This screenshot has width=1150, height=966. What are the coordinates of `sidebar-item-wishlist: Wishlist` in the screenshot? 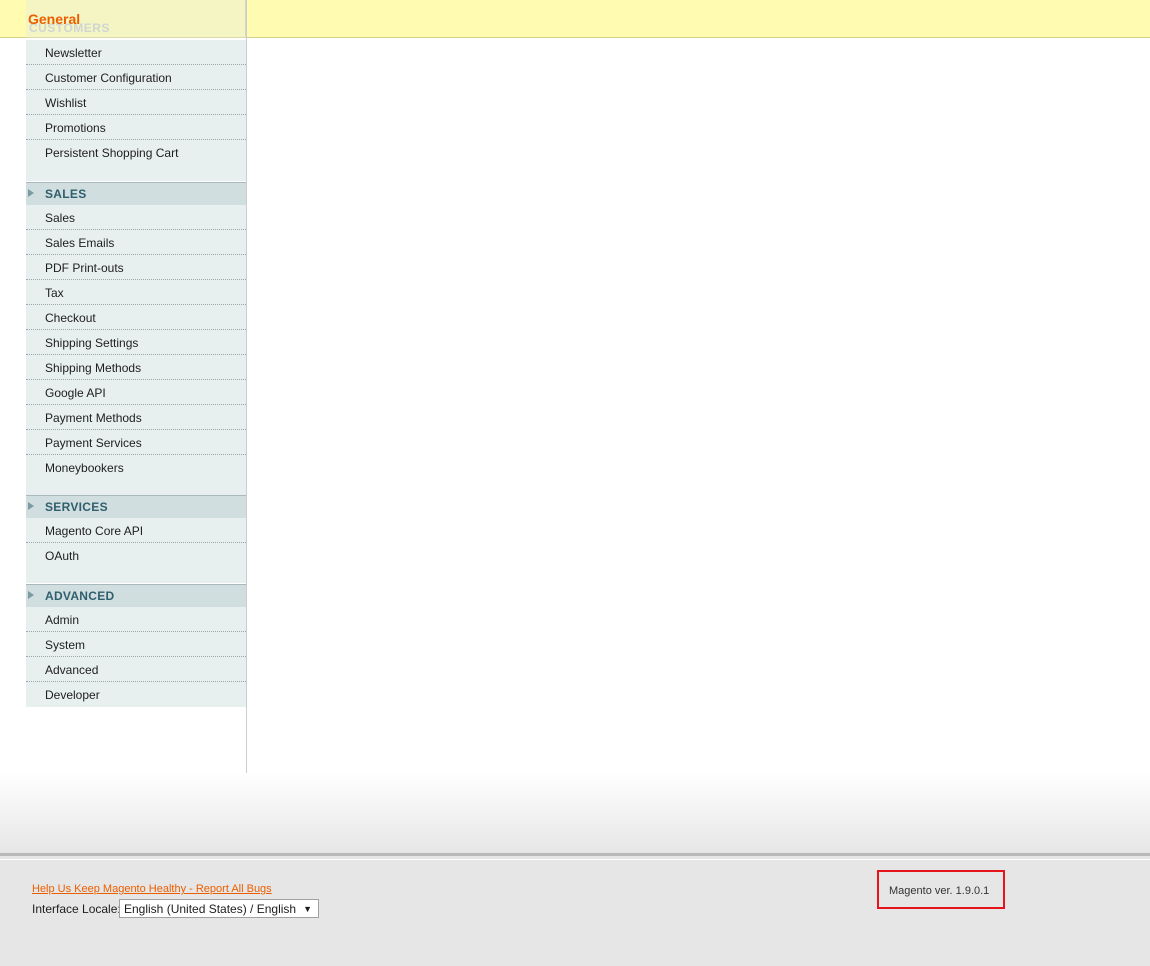 It's located at (136, 102).